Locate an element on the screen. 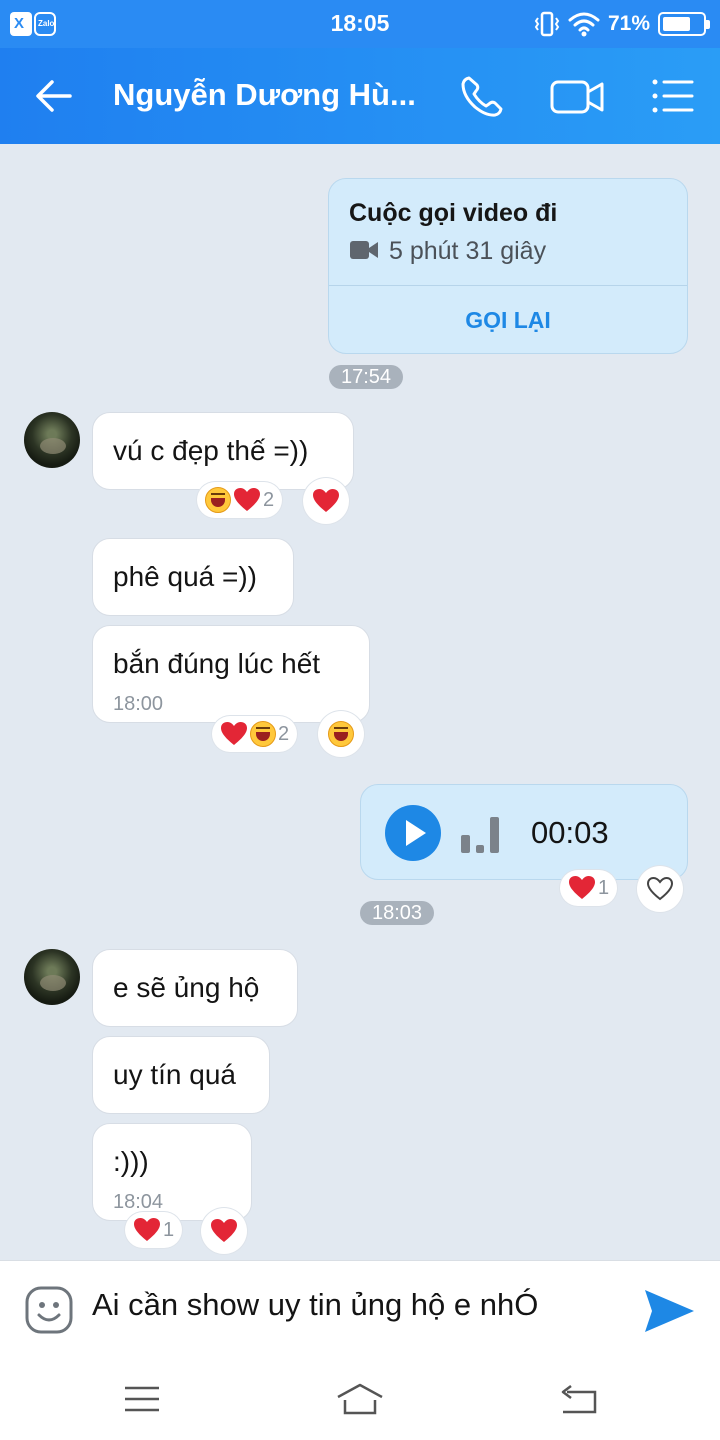 This screenshot has width=720, height=1440. options-menu-icon is located at coordinates (672, 96).